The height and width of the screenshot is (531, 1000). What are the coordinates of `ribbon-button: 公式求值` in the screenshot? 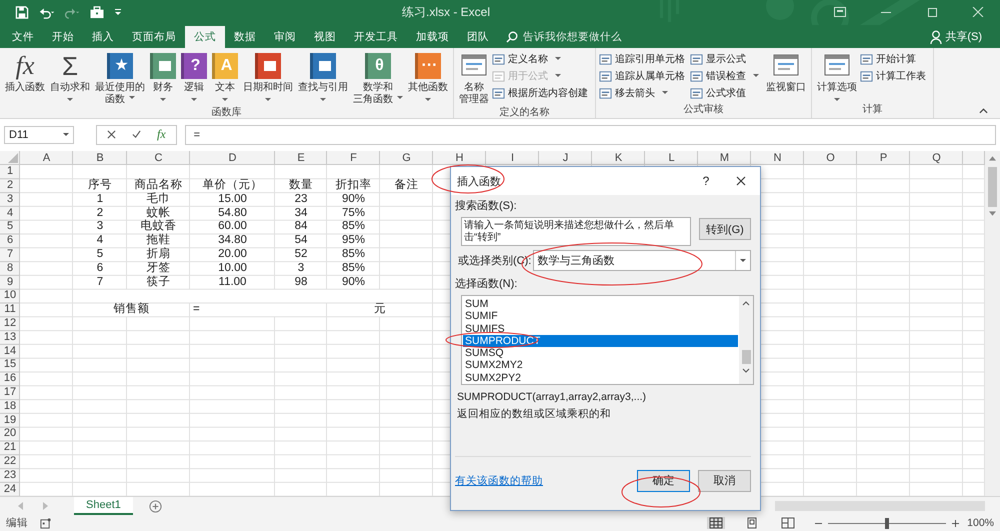 It's located at (726, 93).